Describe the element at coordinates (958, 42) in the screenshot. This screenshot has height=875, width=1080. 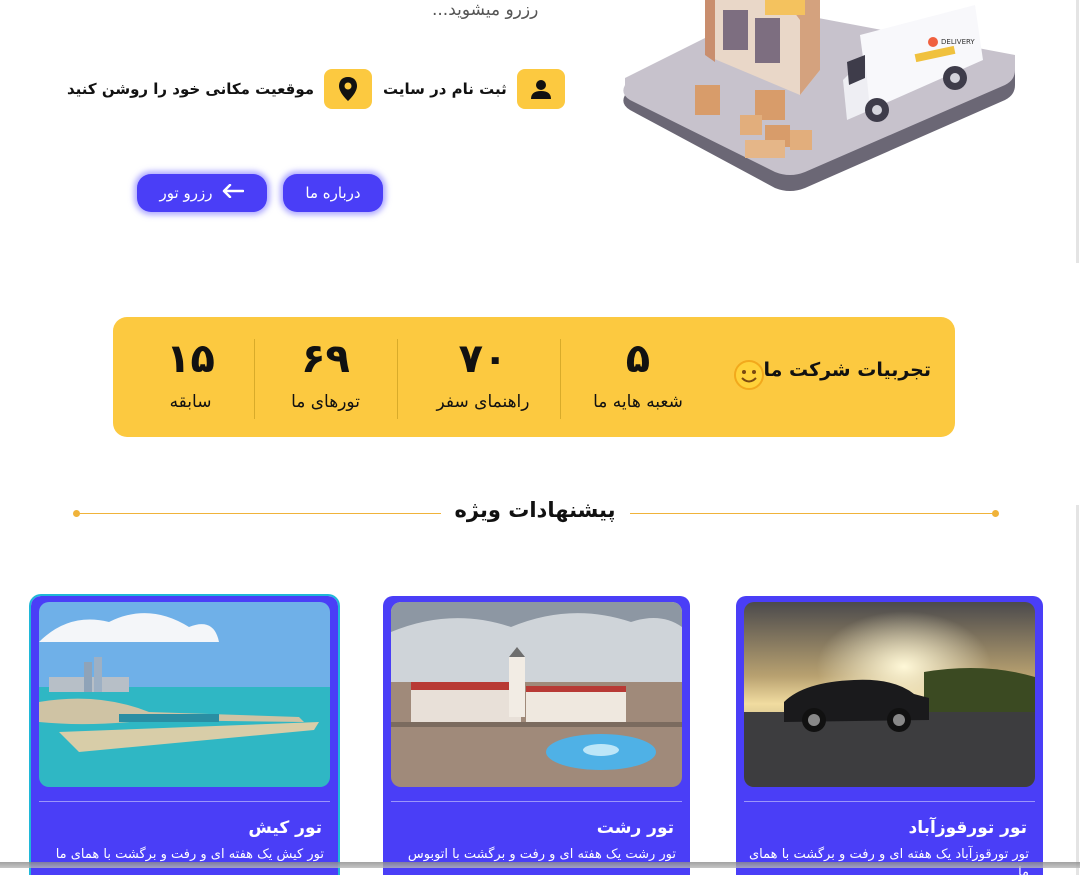
I see `van-label: DELIVERY` at that location.